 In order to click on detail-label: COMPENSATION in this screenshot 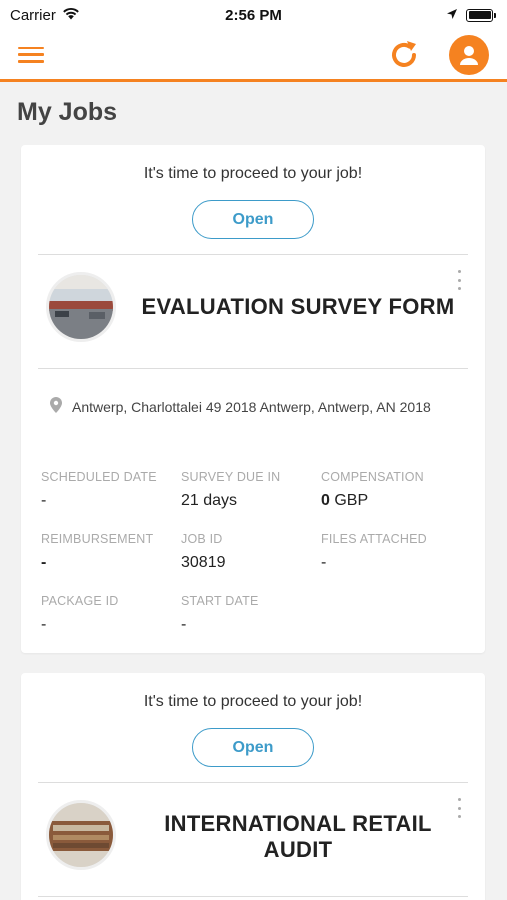, I will do `click(372, 477)`.